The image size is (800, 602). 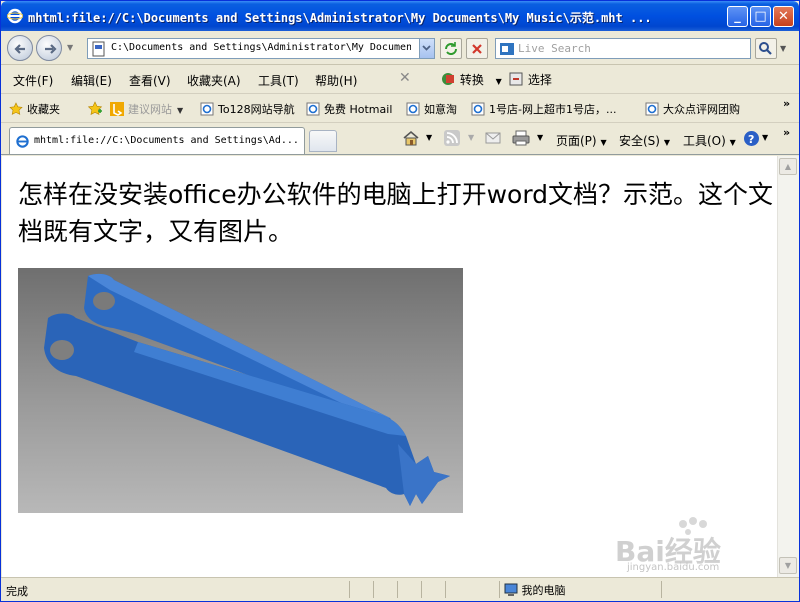 I want to click on select-button: 选择, so click(x=530, y=79).